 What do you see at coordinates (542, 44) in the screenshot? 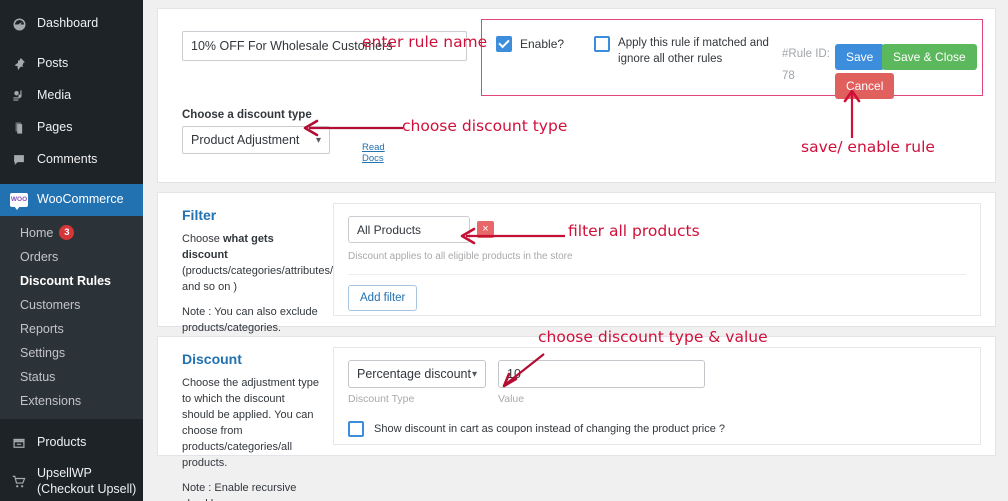
I see `enable-label: Enable?` at bounding box center [542, 44].